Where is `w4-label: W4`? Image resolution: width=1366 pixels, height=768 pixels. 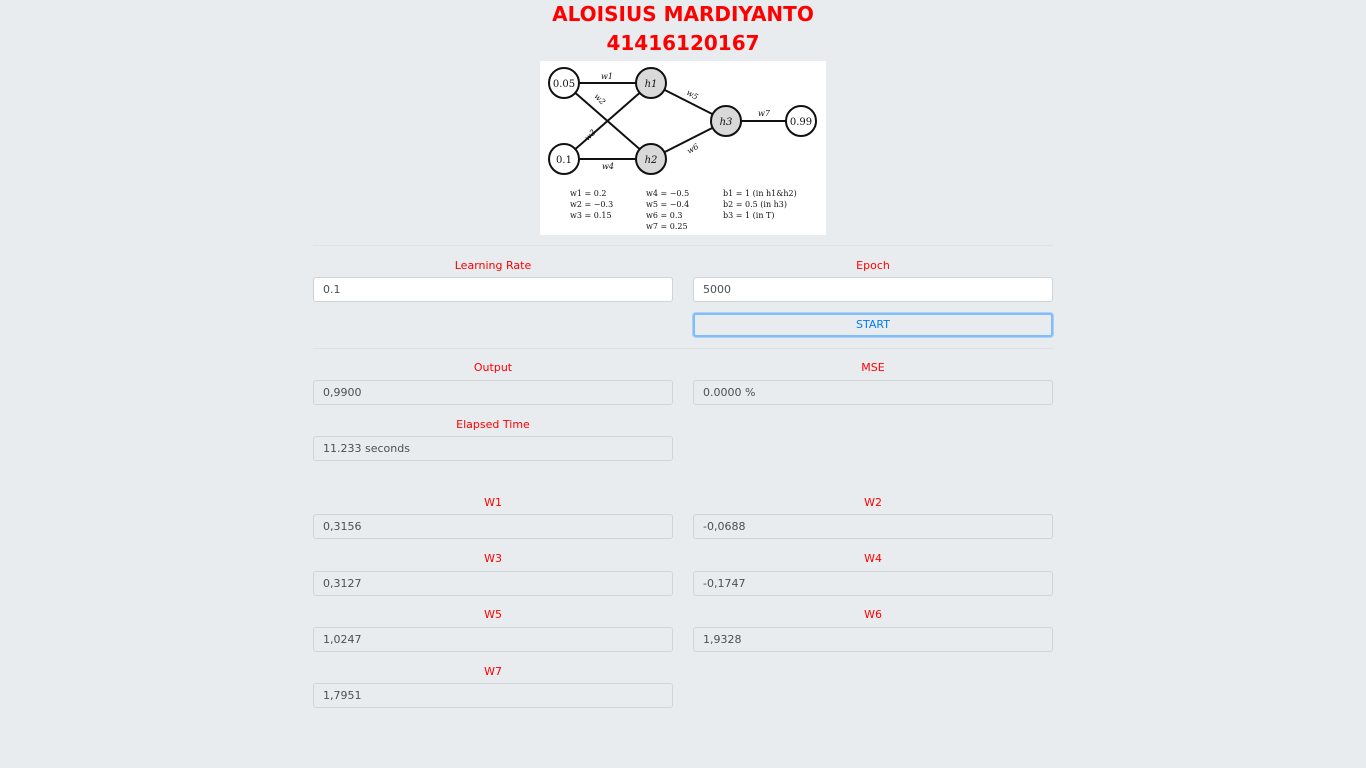 w4-label: W4 is located at coordinates (873, 558).